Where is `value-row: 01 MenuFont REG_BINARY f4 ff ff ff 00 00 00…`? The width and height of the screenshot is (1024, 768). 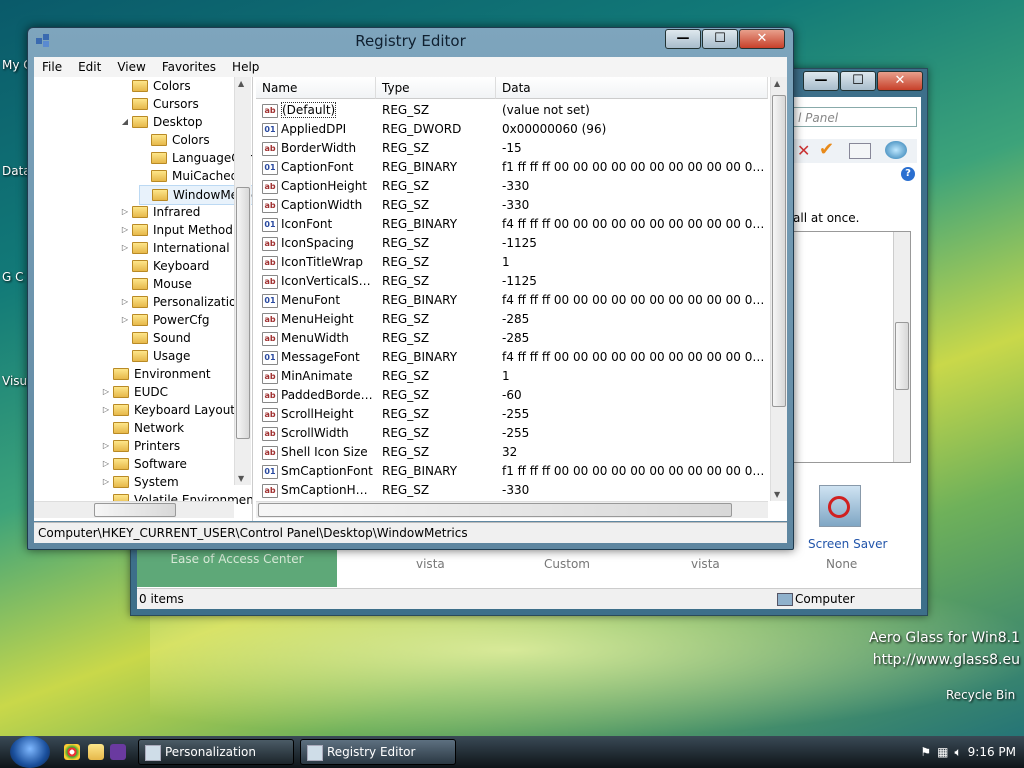
value-row: 01 MenuFont REG_BINARY f4 ff ff ff 00 00 00… is located at coordinates (512, 300).